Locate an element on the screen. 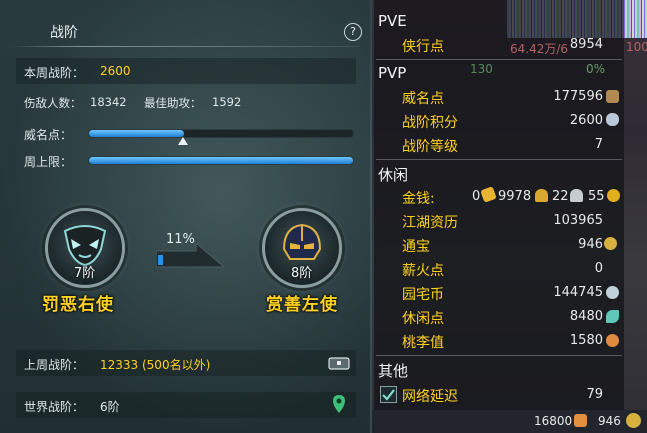 The width and height of the screenshot is (647, 433). section-leisure: 休闲 is located at coordinates (393, 175).